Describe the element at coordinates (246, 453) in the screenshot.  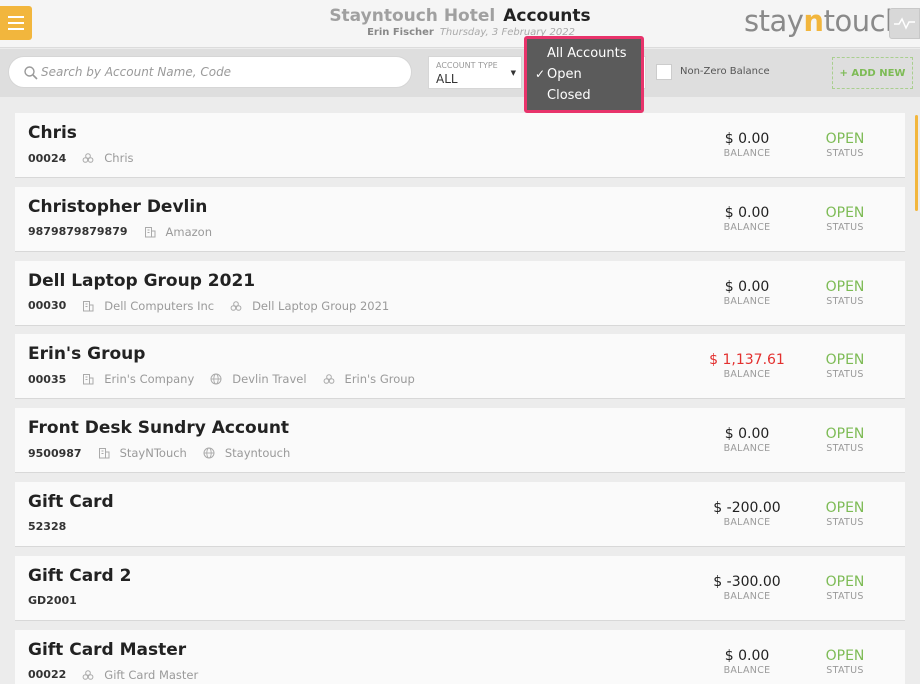
I see `account-meta-item: Stayntouch` at that location.